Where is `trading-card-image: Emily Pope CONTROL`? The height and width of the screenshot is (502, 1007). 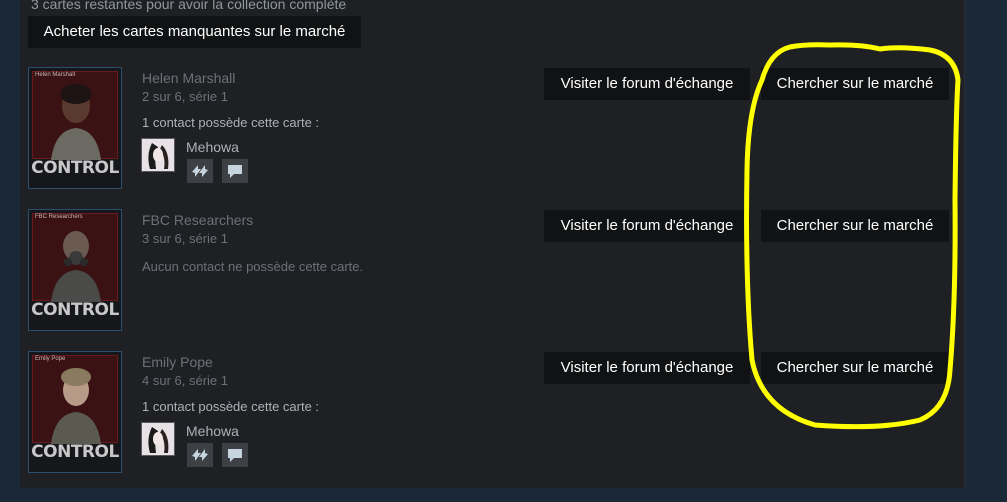
trading-card-image: Emily Pope CONTROL is located at coordinates (75, 412).